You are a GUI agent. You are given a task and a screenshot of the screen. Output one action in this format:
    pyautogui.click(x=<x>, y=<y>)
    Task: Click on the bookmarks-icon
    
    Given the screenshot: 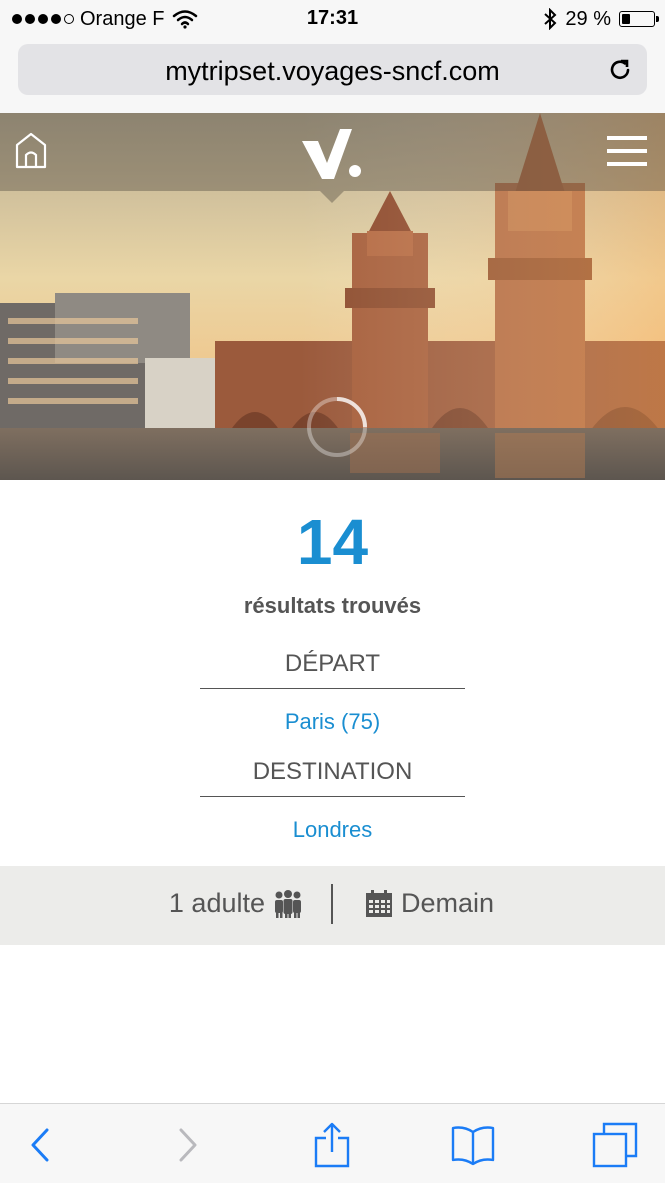 What is the action you would take?
    pyautogui.click(x=473, y=1145)
    